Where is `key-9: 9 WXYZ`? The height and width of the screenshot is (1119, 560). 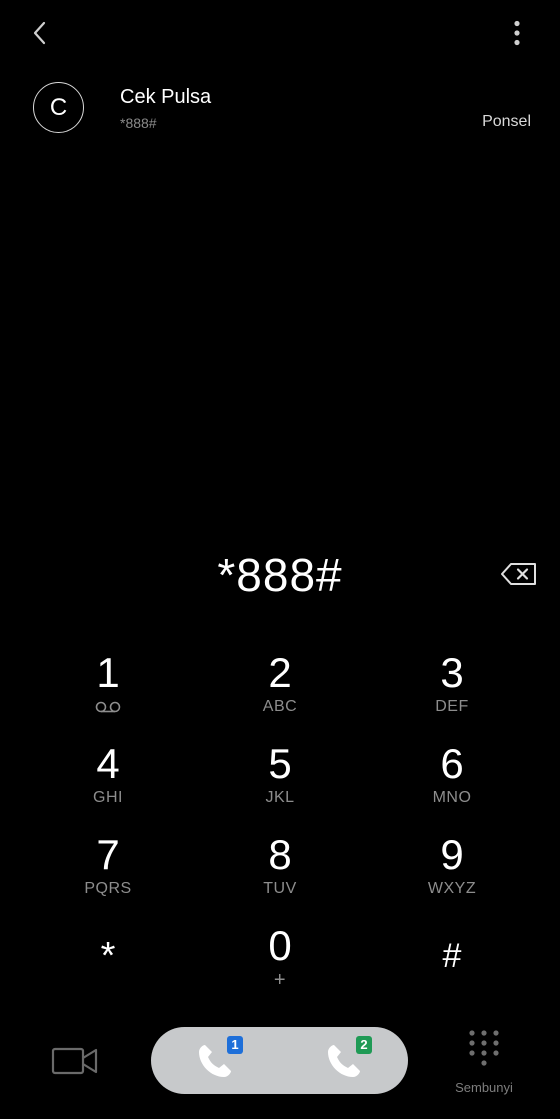
key-9: 9 WXYZ is located at coordinates (452, 873).